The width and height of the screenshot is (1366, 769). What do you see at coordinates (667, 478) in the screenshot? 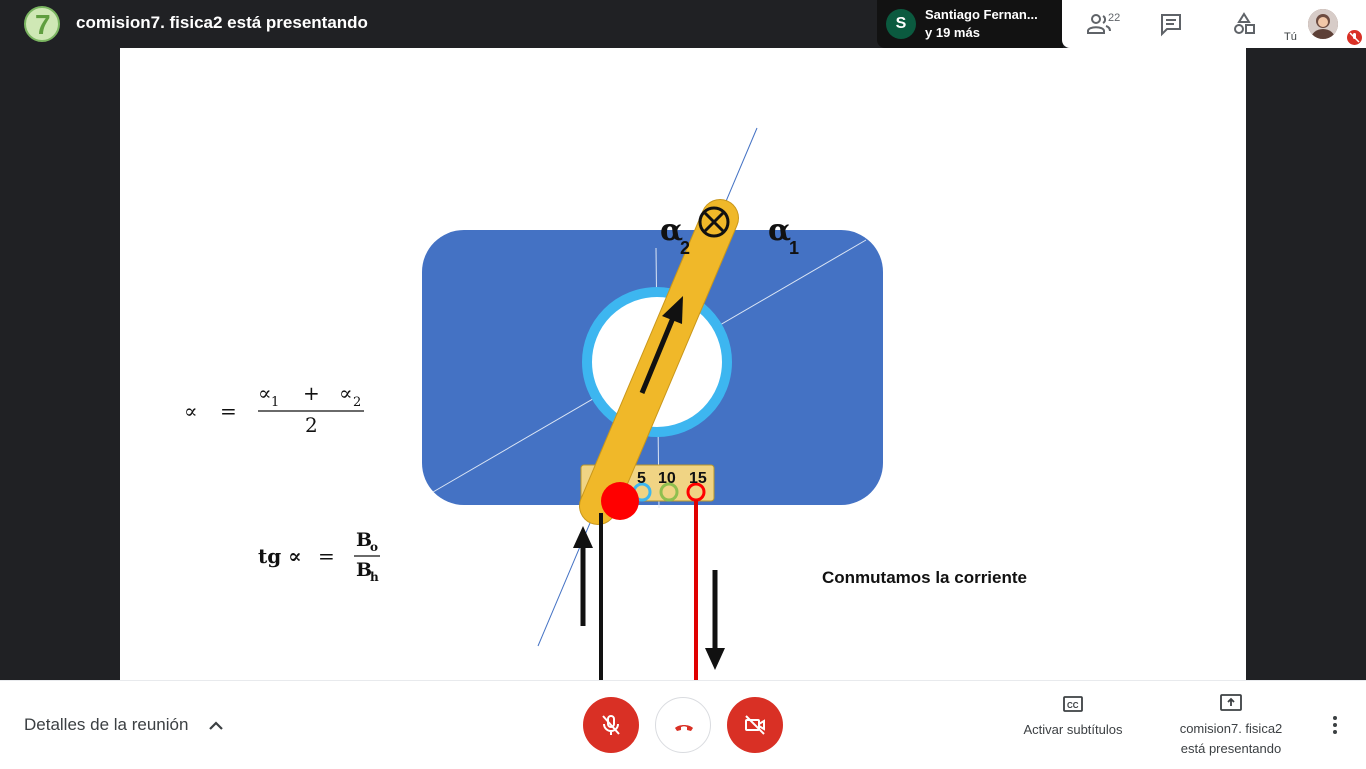
I see `terminal-label-10: 10` at bounding box center [667, 478].